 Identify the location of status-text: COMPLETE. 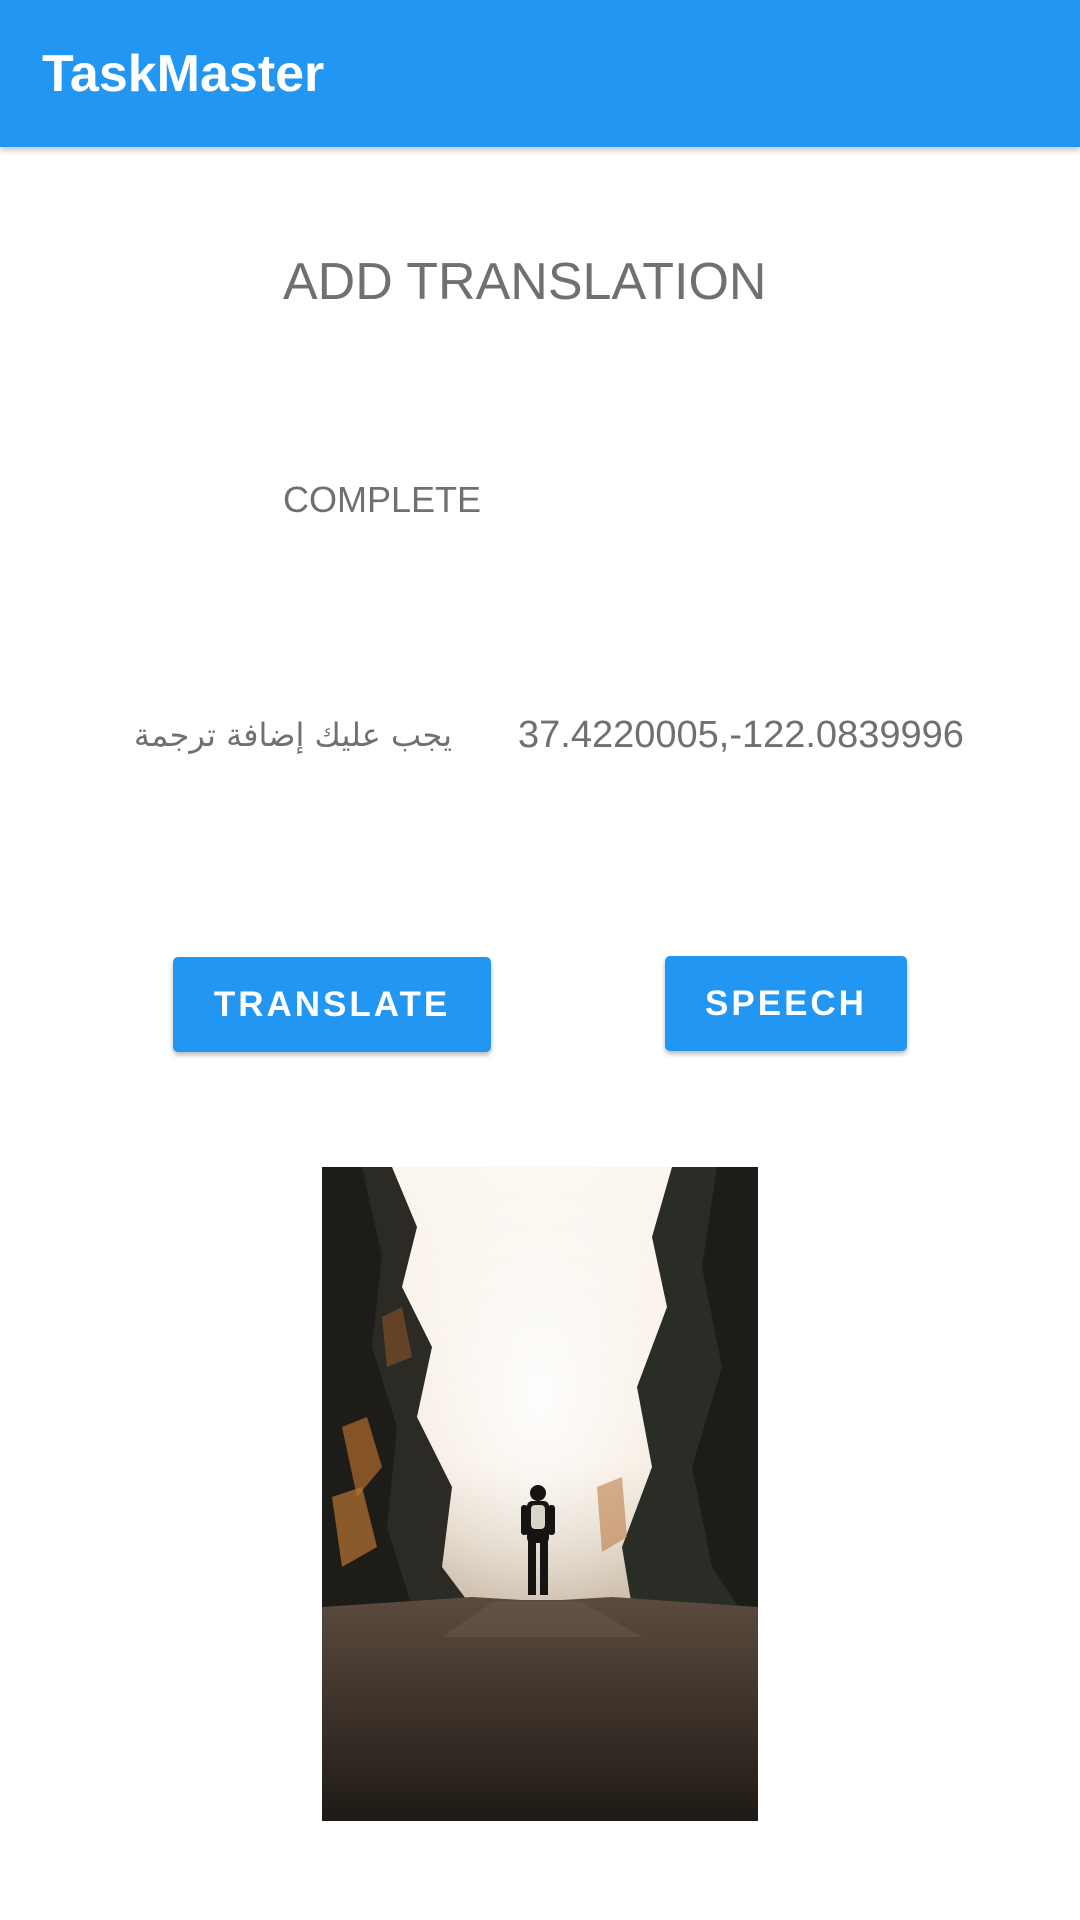
(382, 499).